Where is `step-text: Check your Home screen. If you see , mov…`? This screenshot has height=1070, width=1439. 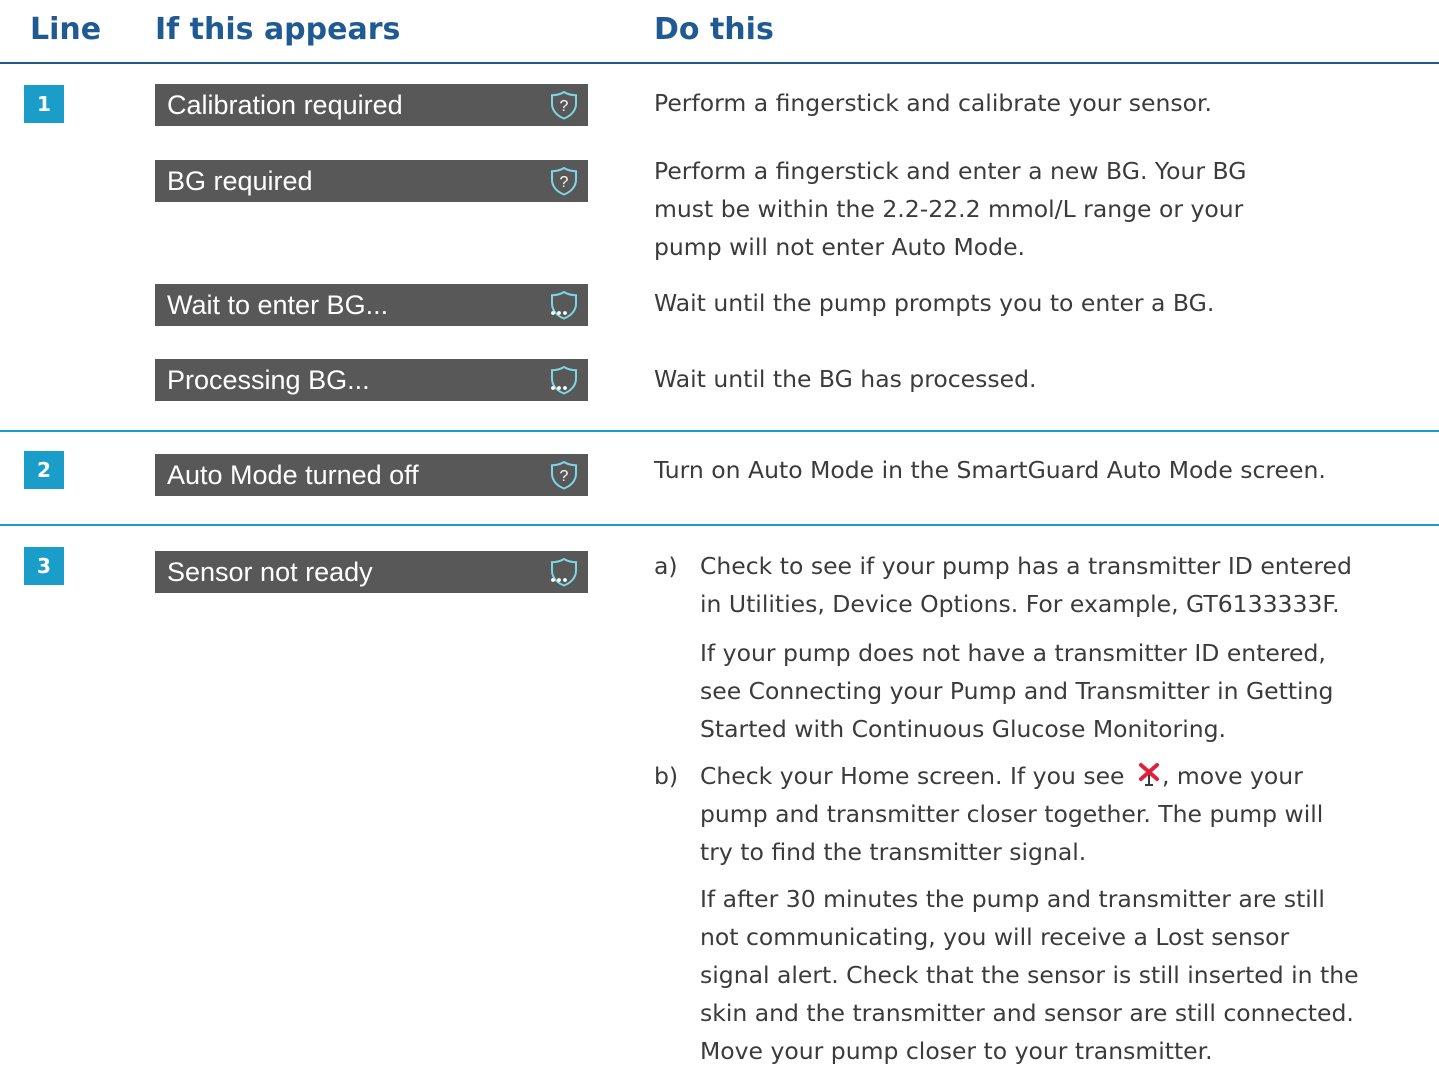 step-text: Check your Home screen. If you see , mov… is located at coordinates (1068, 814).